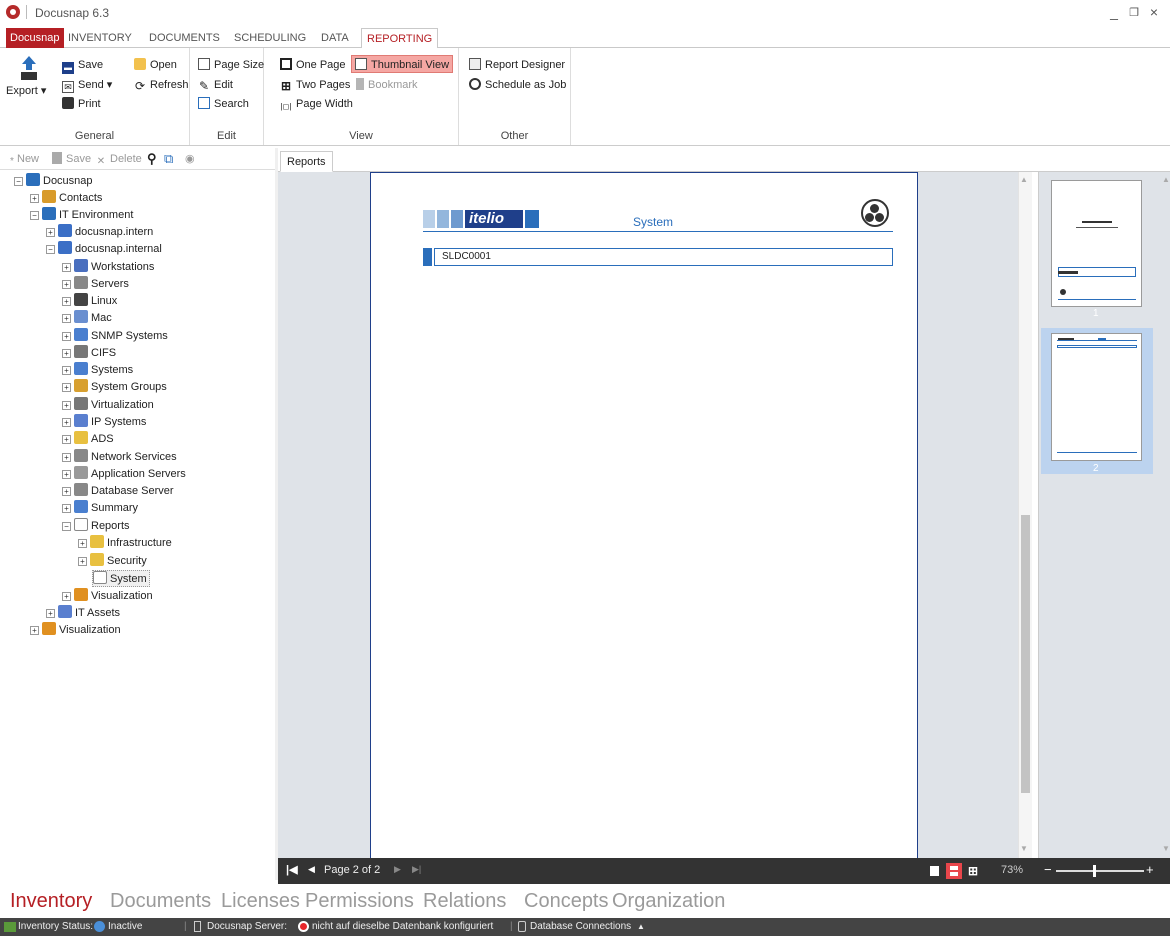 The width and height of the screenshot is (1170, 936). What do you see at coordinates (112, 561) in the screenshot?
I see `tree-node: + Security` at bounding box center [112, 561].